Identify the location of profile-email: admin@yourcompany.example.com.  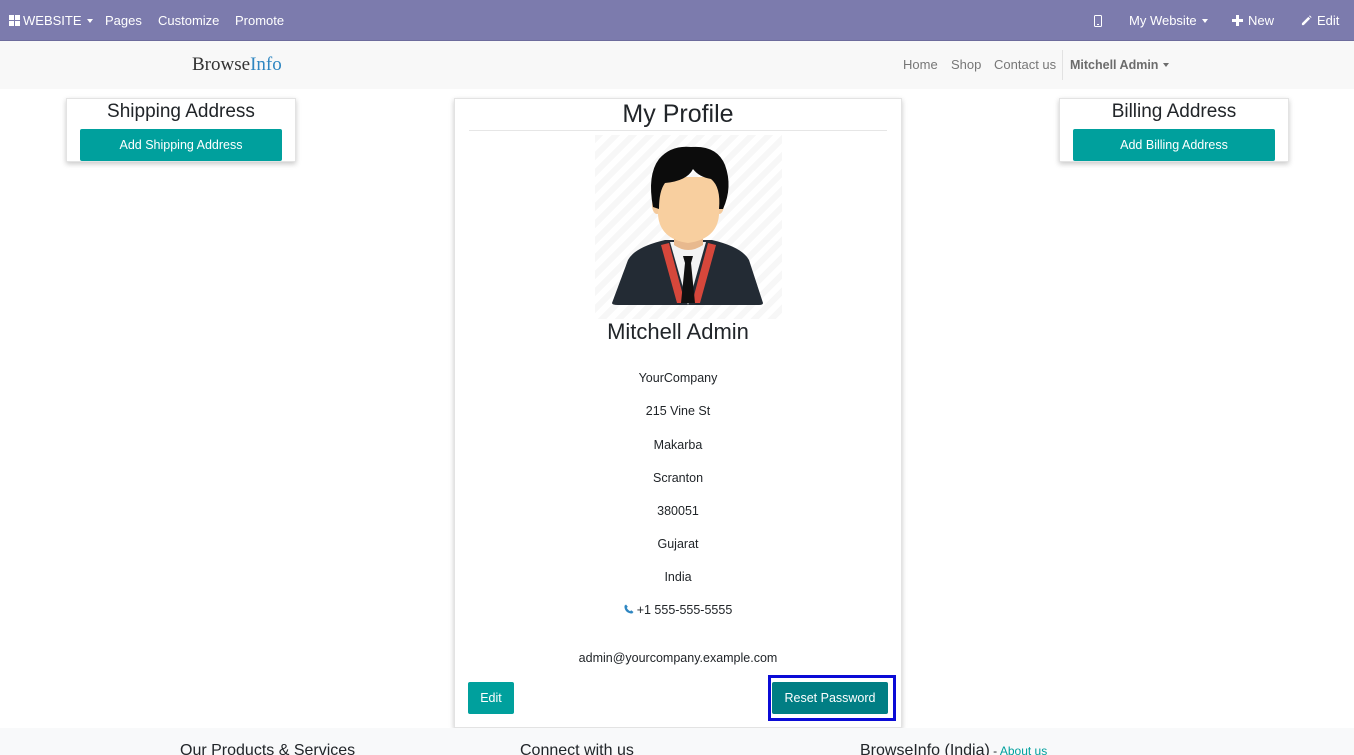
(678, 658).